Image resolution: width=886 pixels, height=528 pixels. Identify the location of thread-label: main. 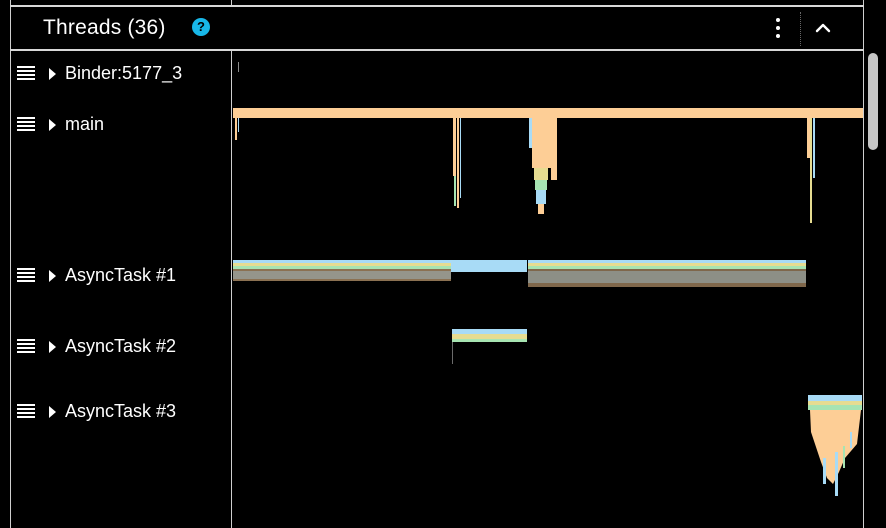
(85, 124).